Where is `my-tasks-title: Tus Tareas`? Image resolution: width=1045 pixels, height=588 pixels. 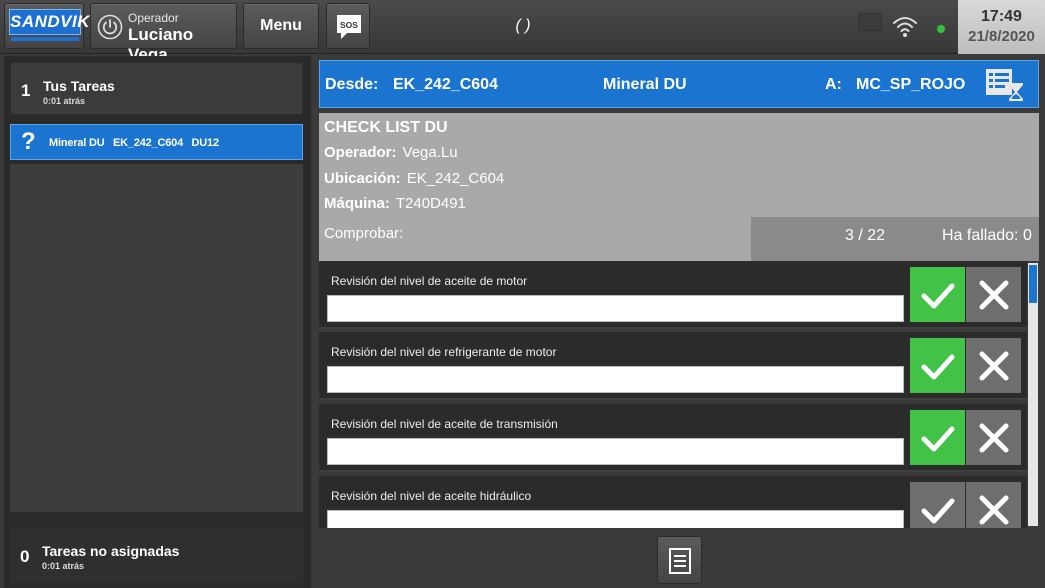 my-tasks-title: Tus Tareas is located at coordinates (79, 86).